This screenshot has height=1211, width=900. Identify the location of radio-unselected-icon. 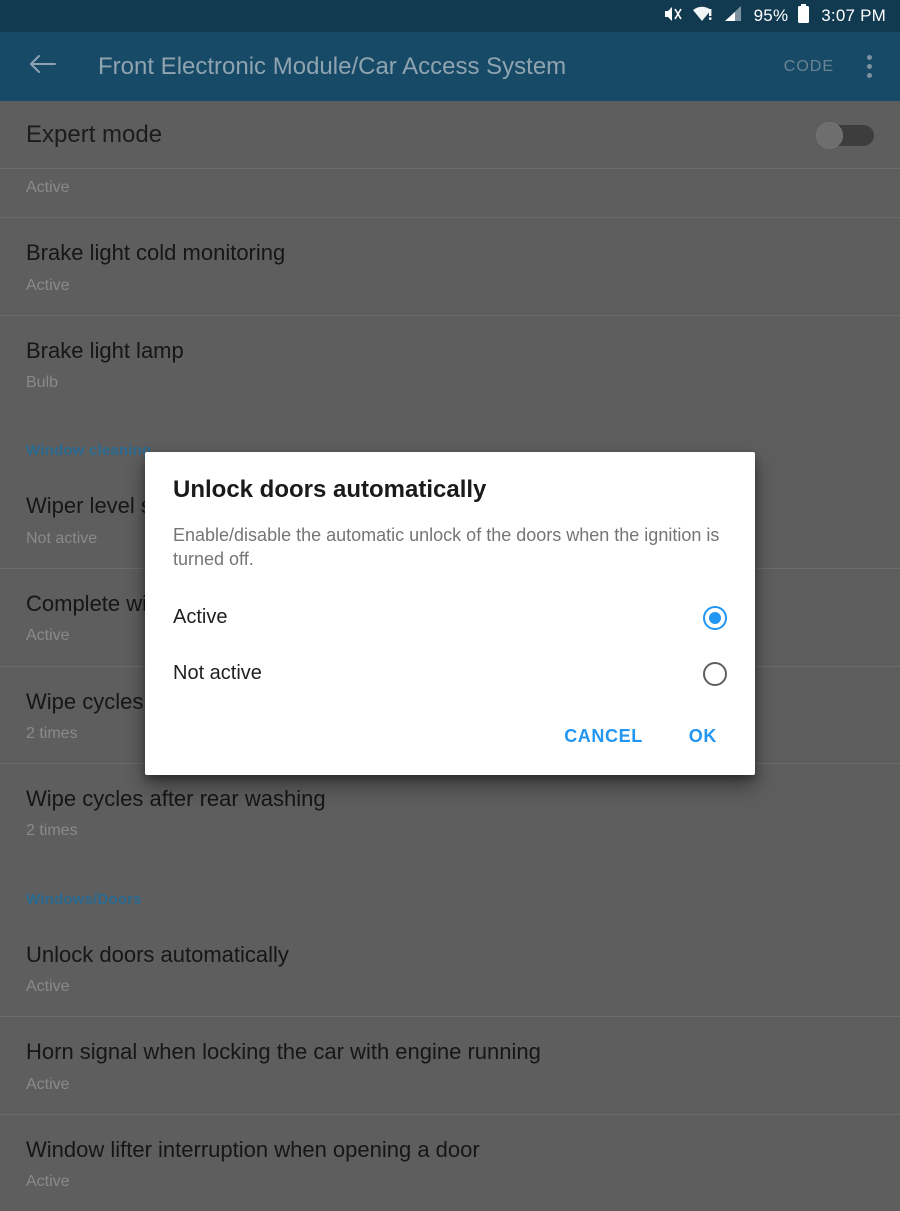
(715, 673).